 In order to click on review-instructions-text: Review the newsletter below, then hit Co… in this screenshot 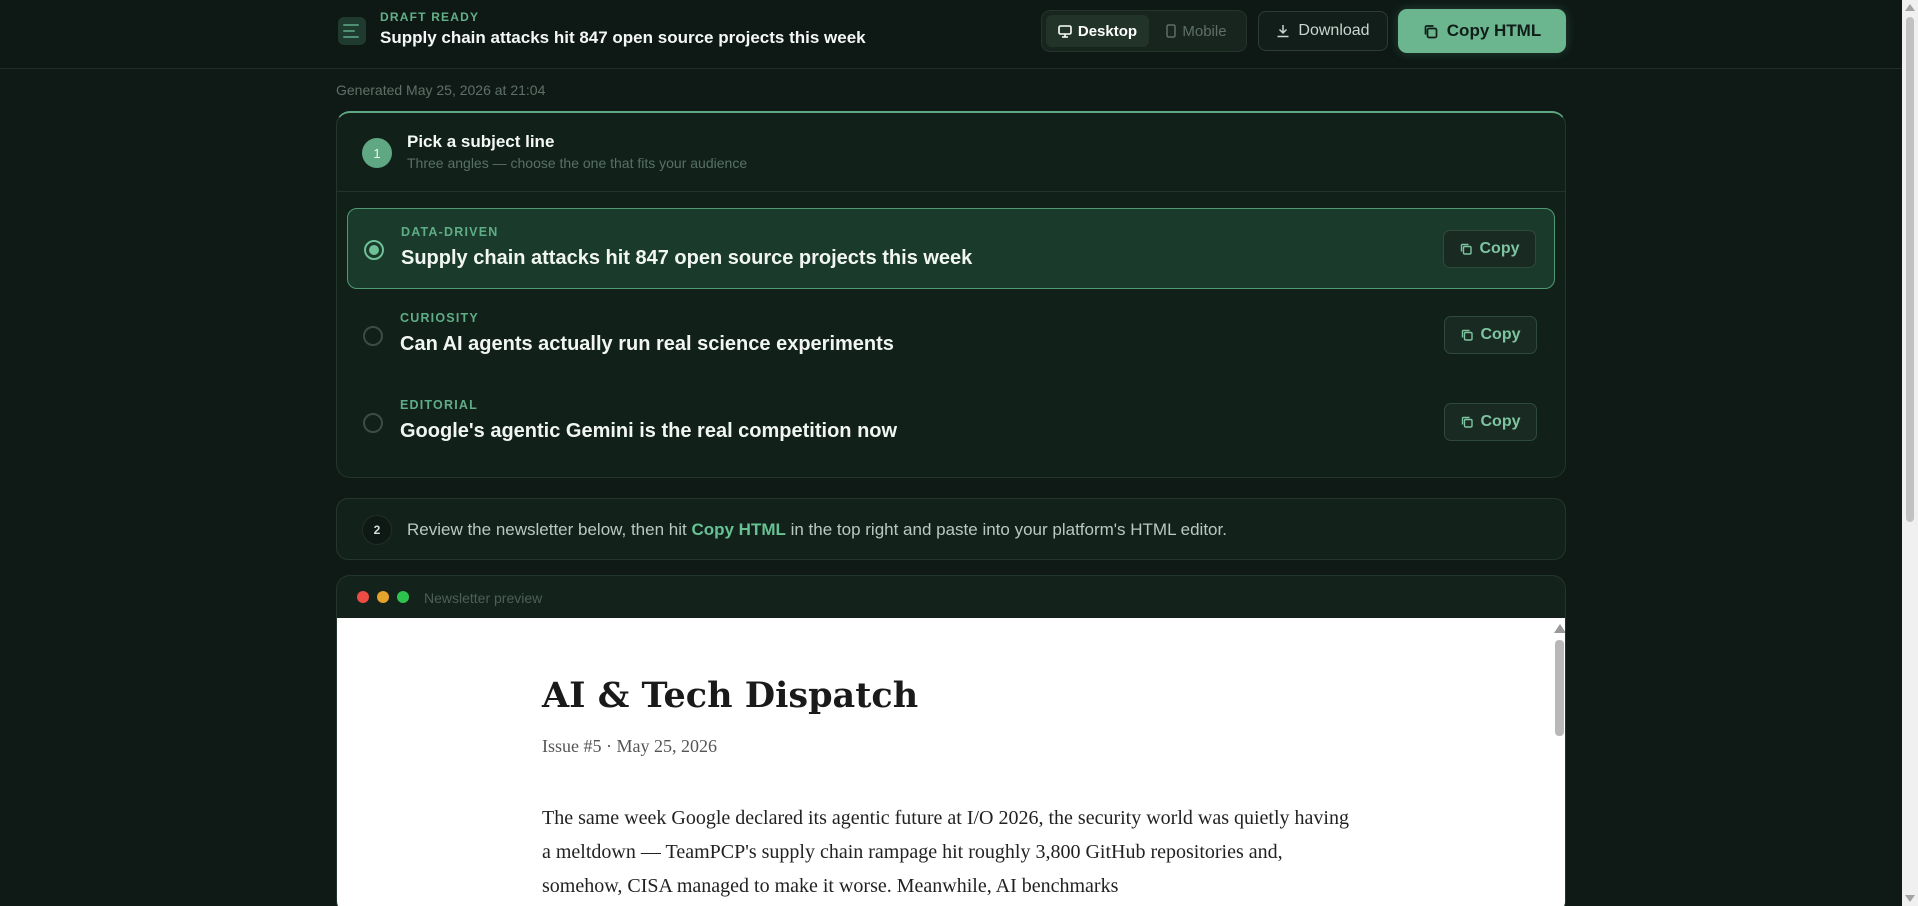, I will do `click(817, 530)`.